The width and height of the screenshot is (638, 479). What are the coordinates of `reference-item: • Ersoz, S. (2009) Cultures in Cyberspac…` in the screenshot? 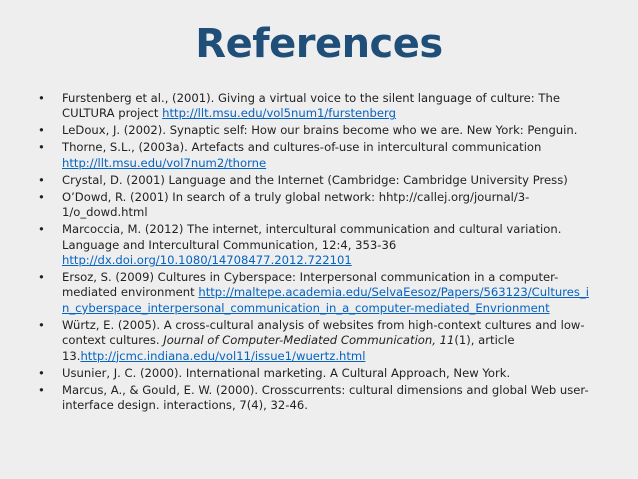 It's located at (314, 293).